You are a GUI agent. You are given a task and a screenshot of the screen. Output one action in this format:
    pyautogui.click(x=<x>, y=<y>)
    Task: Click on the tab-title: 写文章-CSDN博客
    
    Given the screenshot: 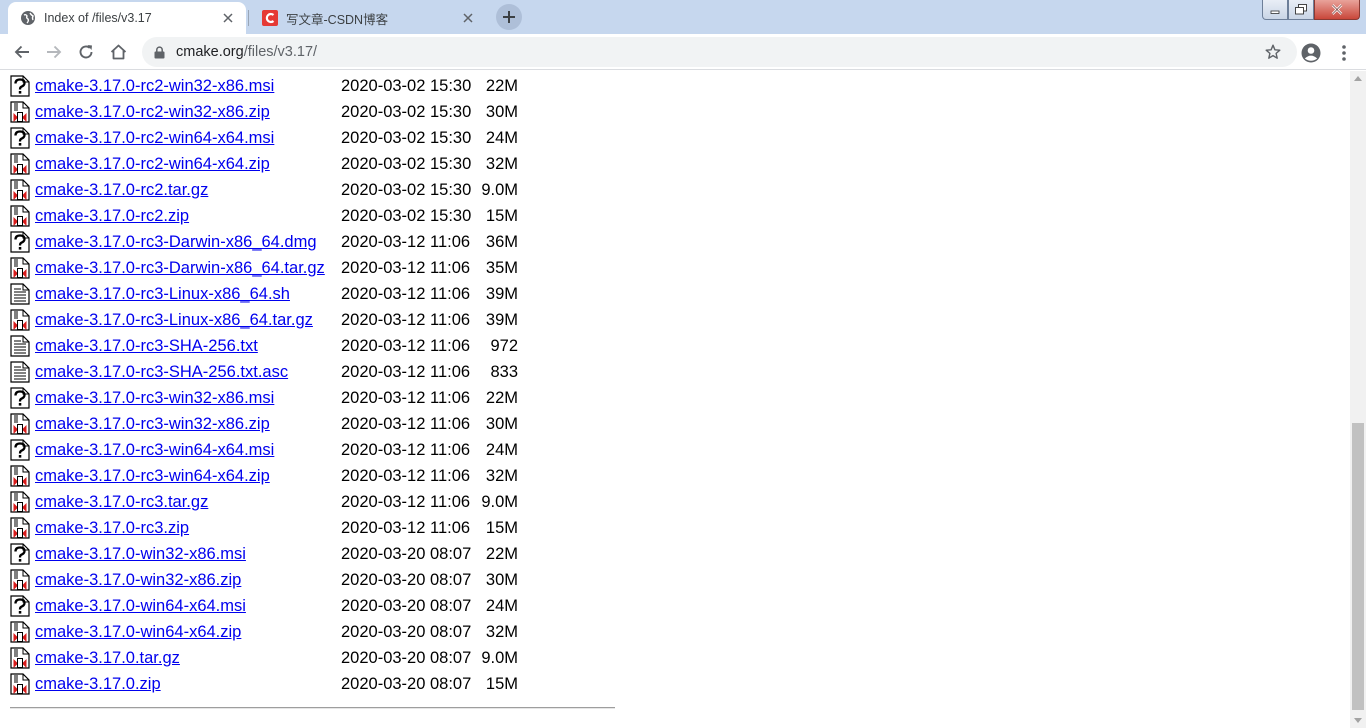 What is the action you would take?
    pyautogui.click(x=337, y=19)
    